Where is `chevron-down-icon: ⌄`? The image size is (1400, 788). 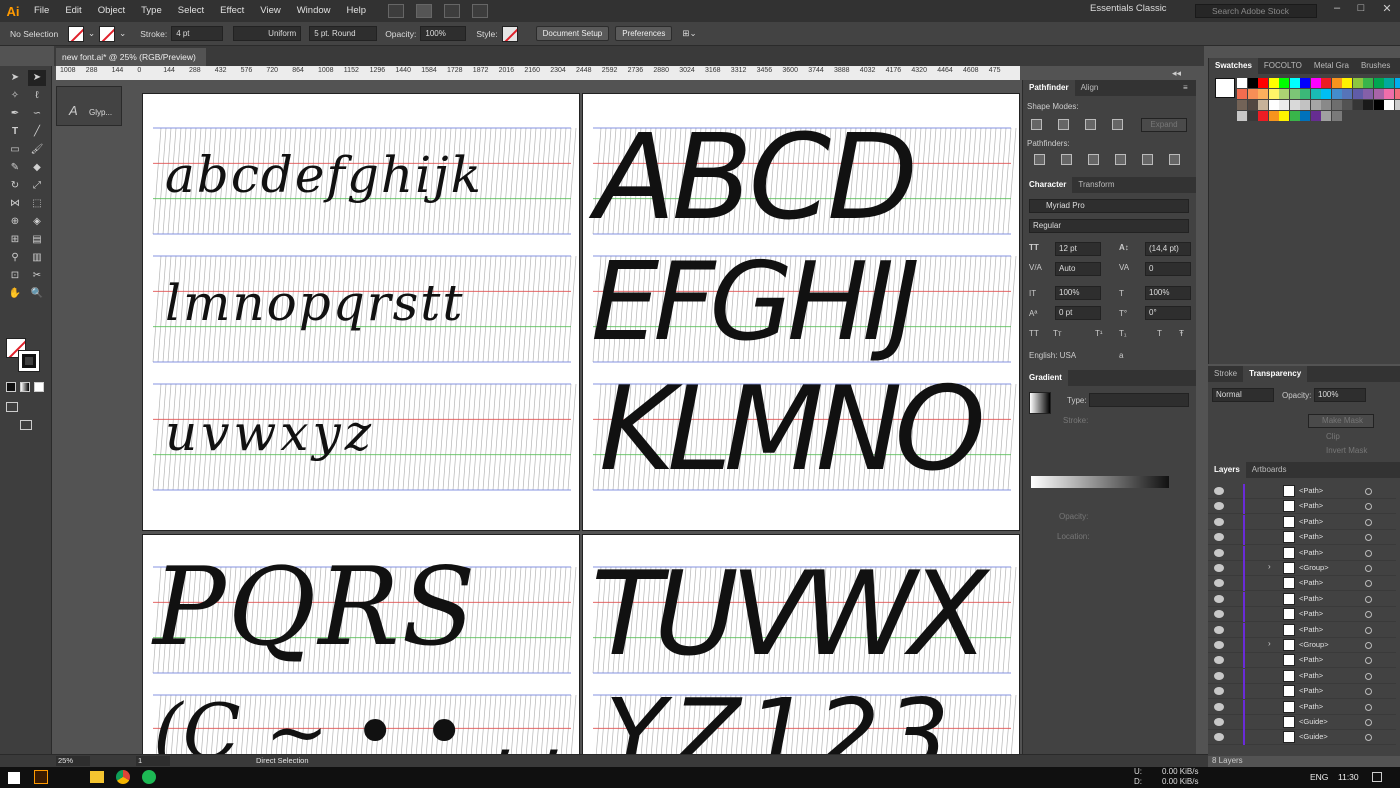
chevron-down-icon: ⌄ is located at coordinates (91, 33).